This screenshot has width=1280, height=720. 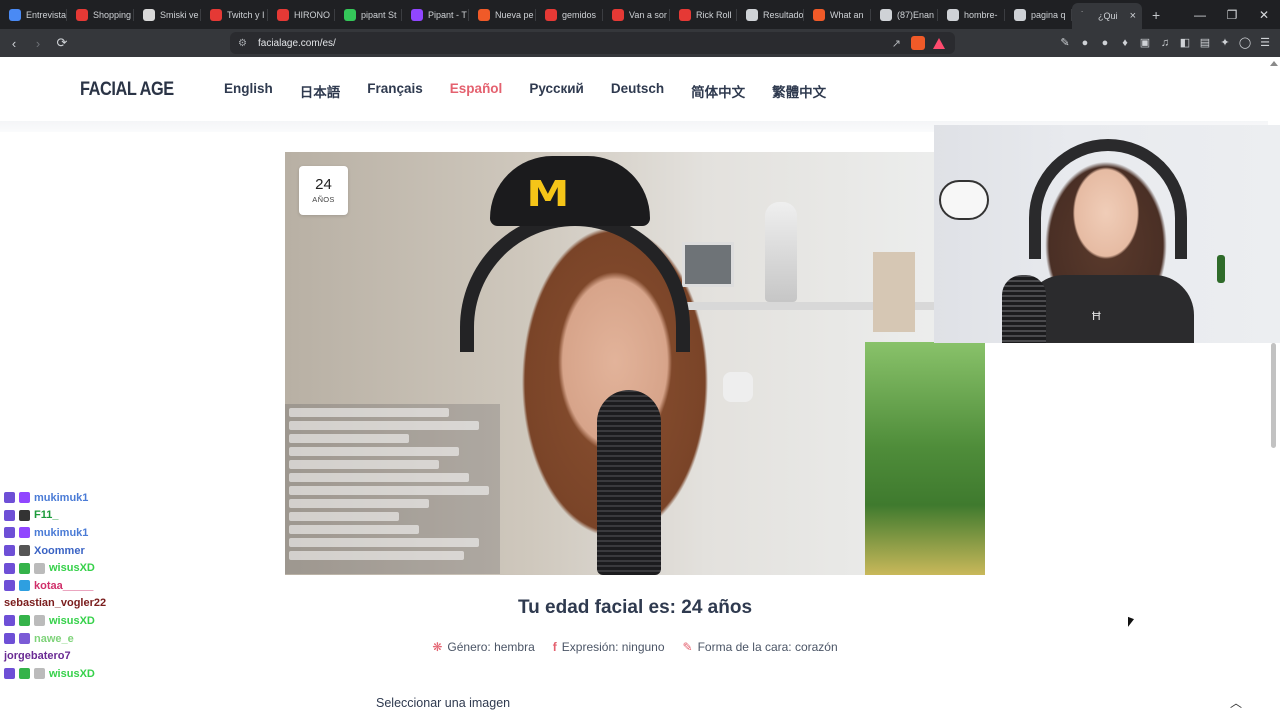 I want to click on language-link: English, so click(x=248, y=91).